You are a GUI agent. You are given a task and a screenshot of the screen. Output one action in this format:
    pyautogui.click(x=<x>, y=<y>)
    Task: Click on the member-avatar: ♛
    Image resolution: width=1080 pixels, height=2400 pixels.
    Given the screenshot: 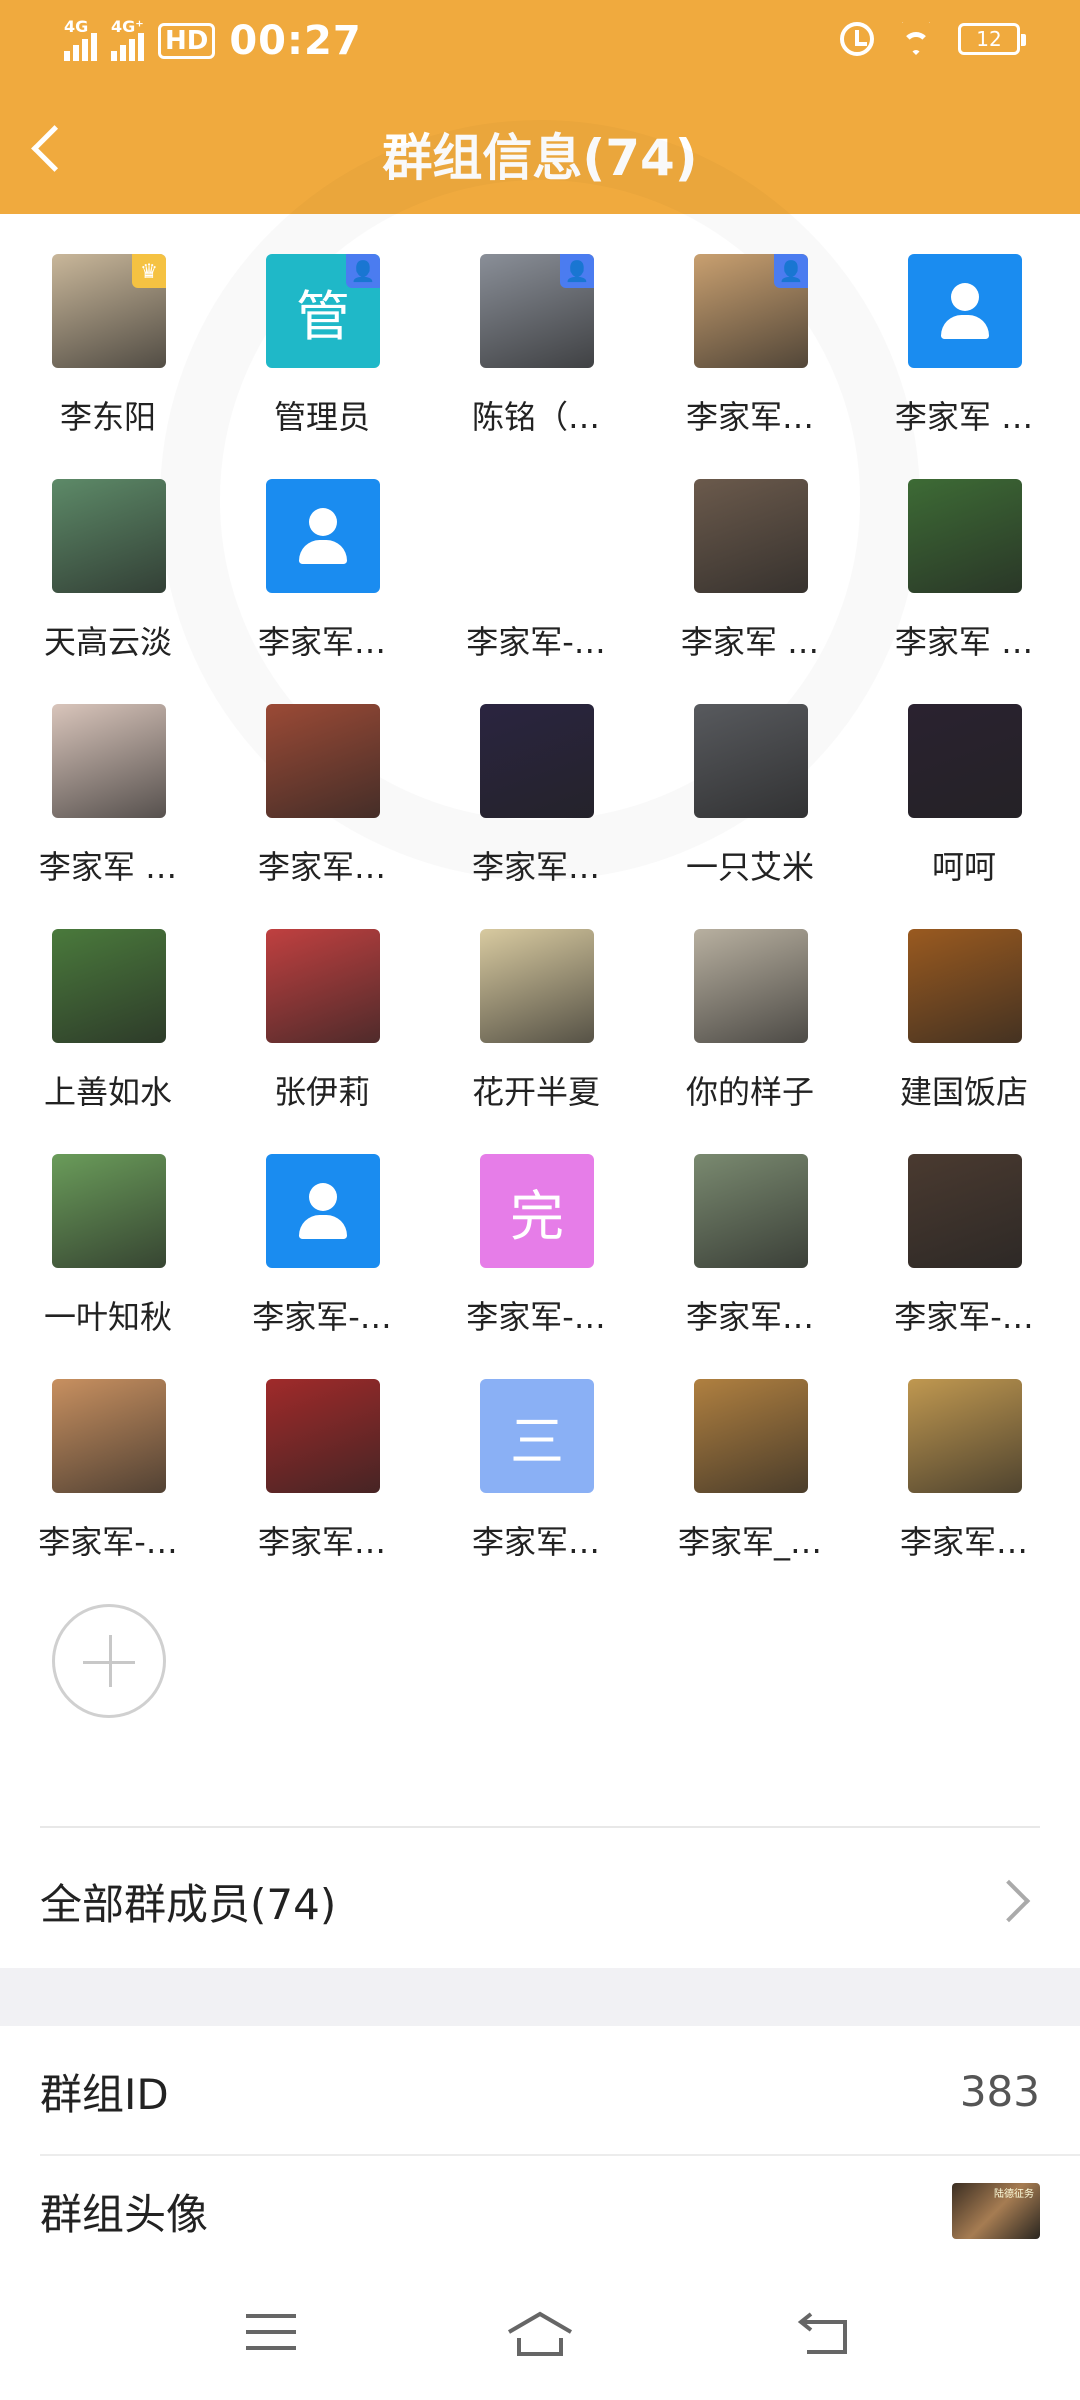 What is the action you would take?
    pyautogui.click(x=109, y=311)
    